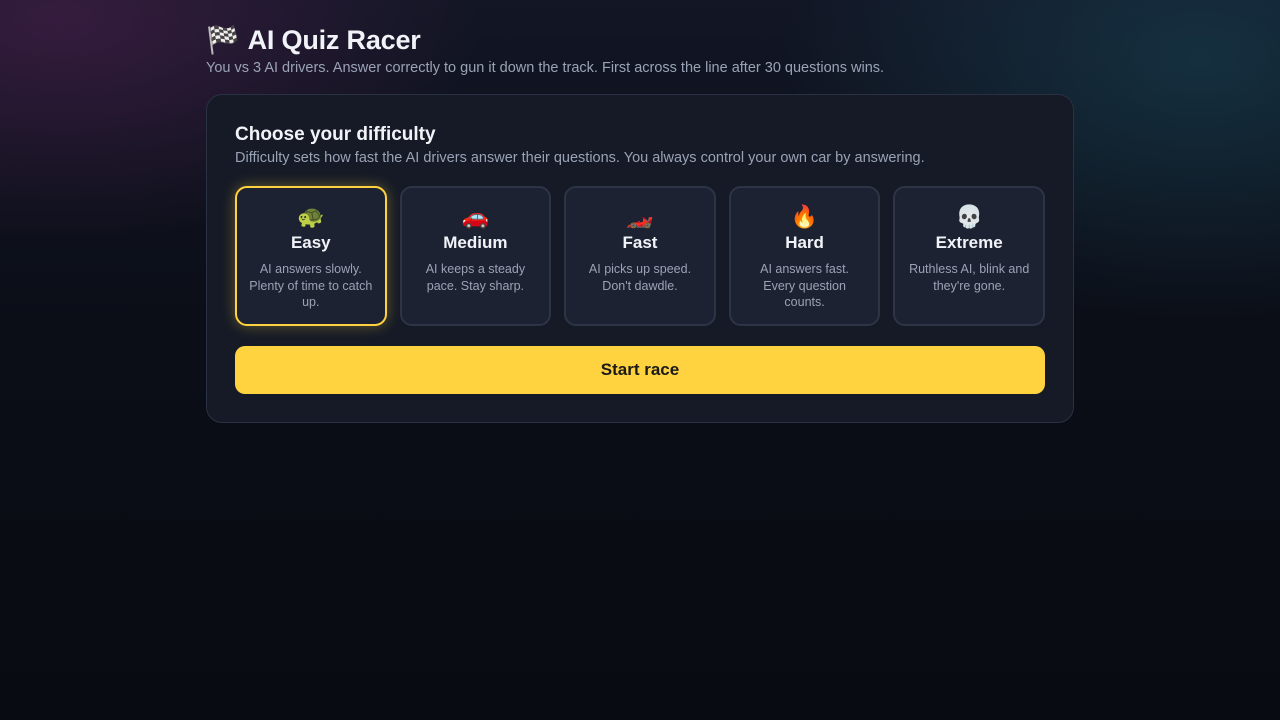 This screenshot has width=1280, height=720. I want to click on difficulty-option-description: AI answers fast. Every question counts., so click(805, 285).